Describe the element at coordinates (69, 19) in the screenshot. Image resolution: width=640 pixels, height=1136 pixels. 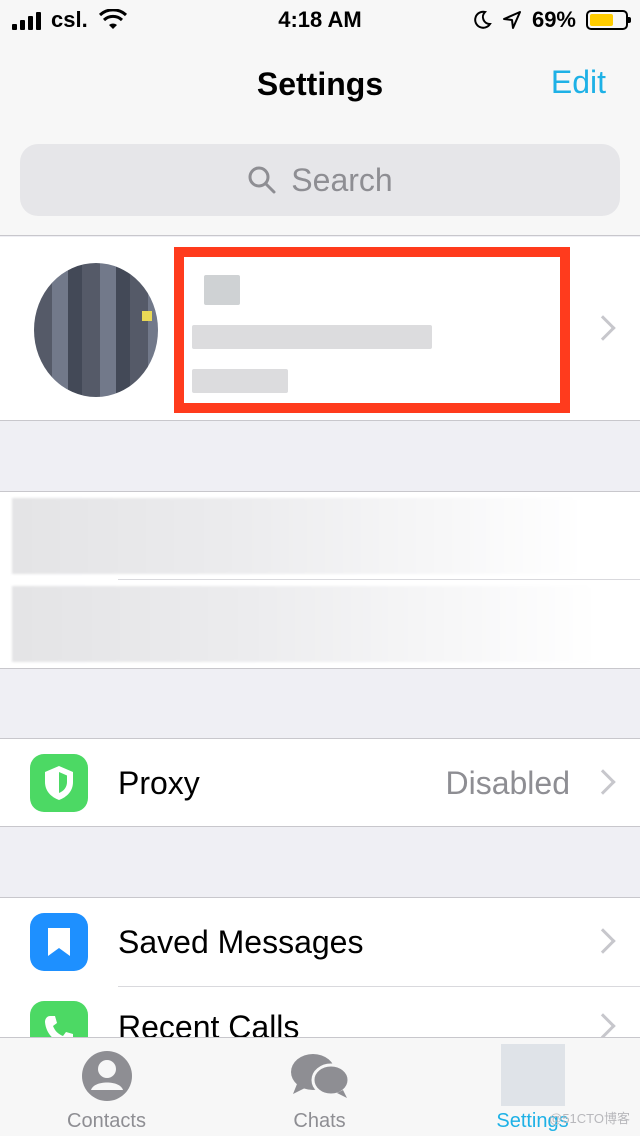
I see `carrier-label: csl.` at that location.